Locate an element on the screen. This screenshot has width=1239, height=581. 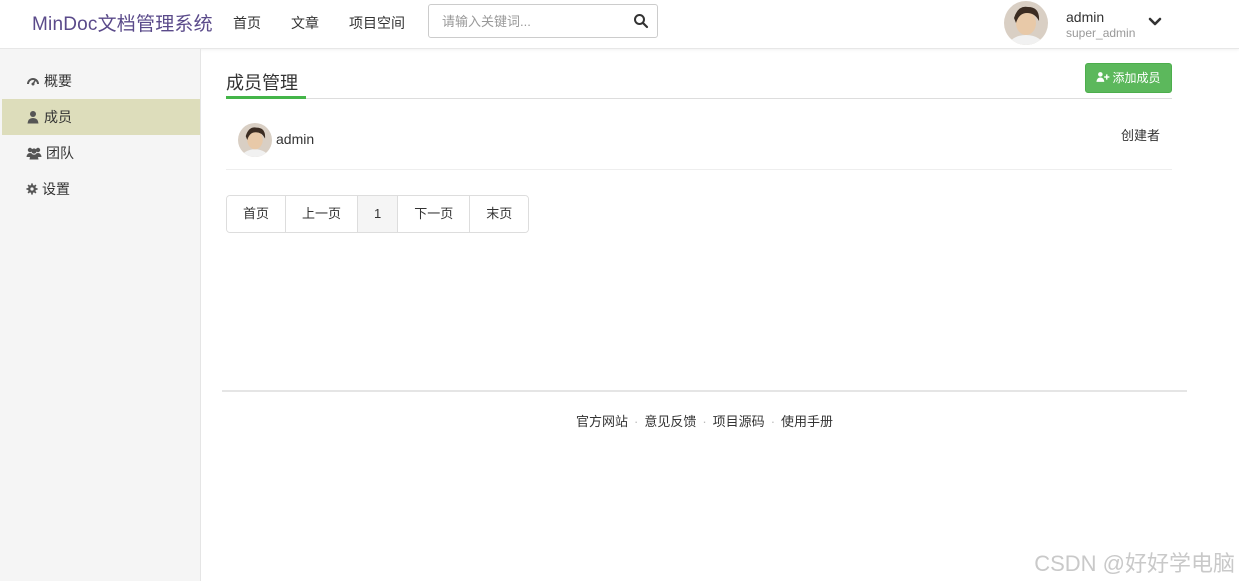
user-name: admin is located at coordinates (1085, 17).